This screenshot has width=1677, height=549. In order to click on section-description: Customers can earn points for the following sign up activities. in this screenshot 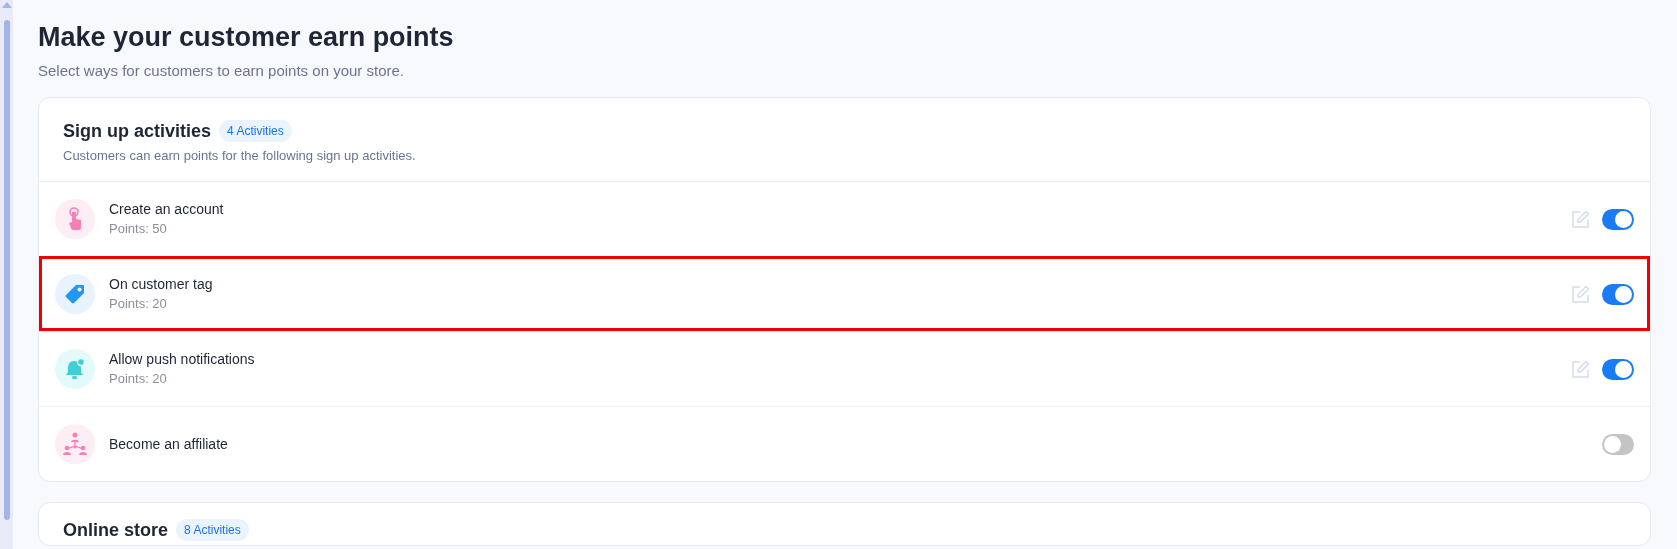, I will do `click(240, 155)`.